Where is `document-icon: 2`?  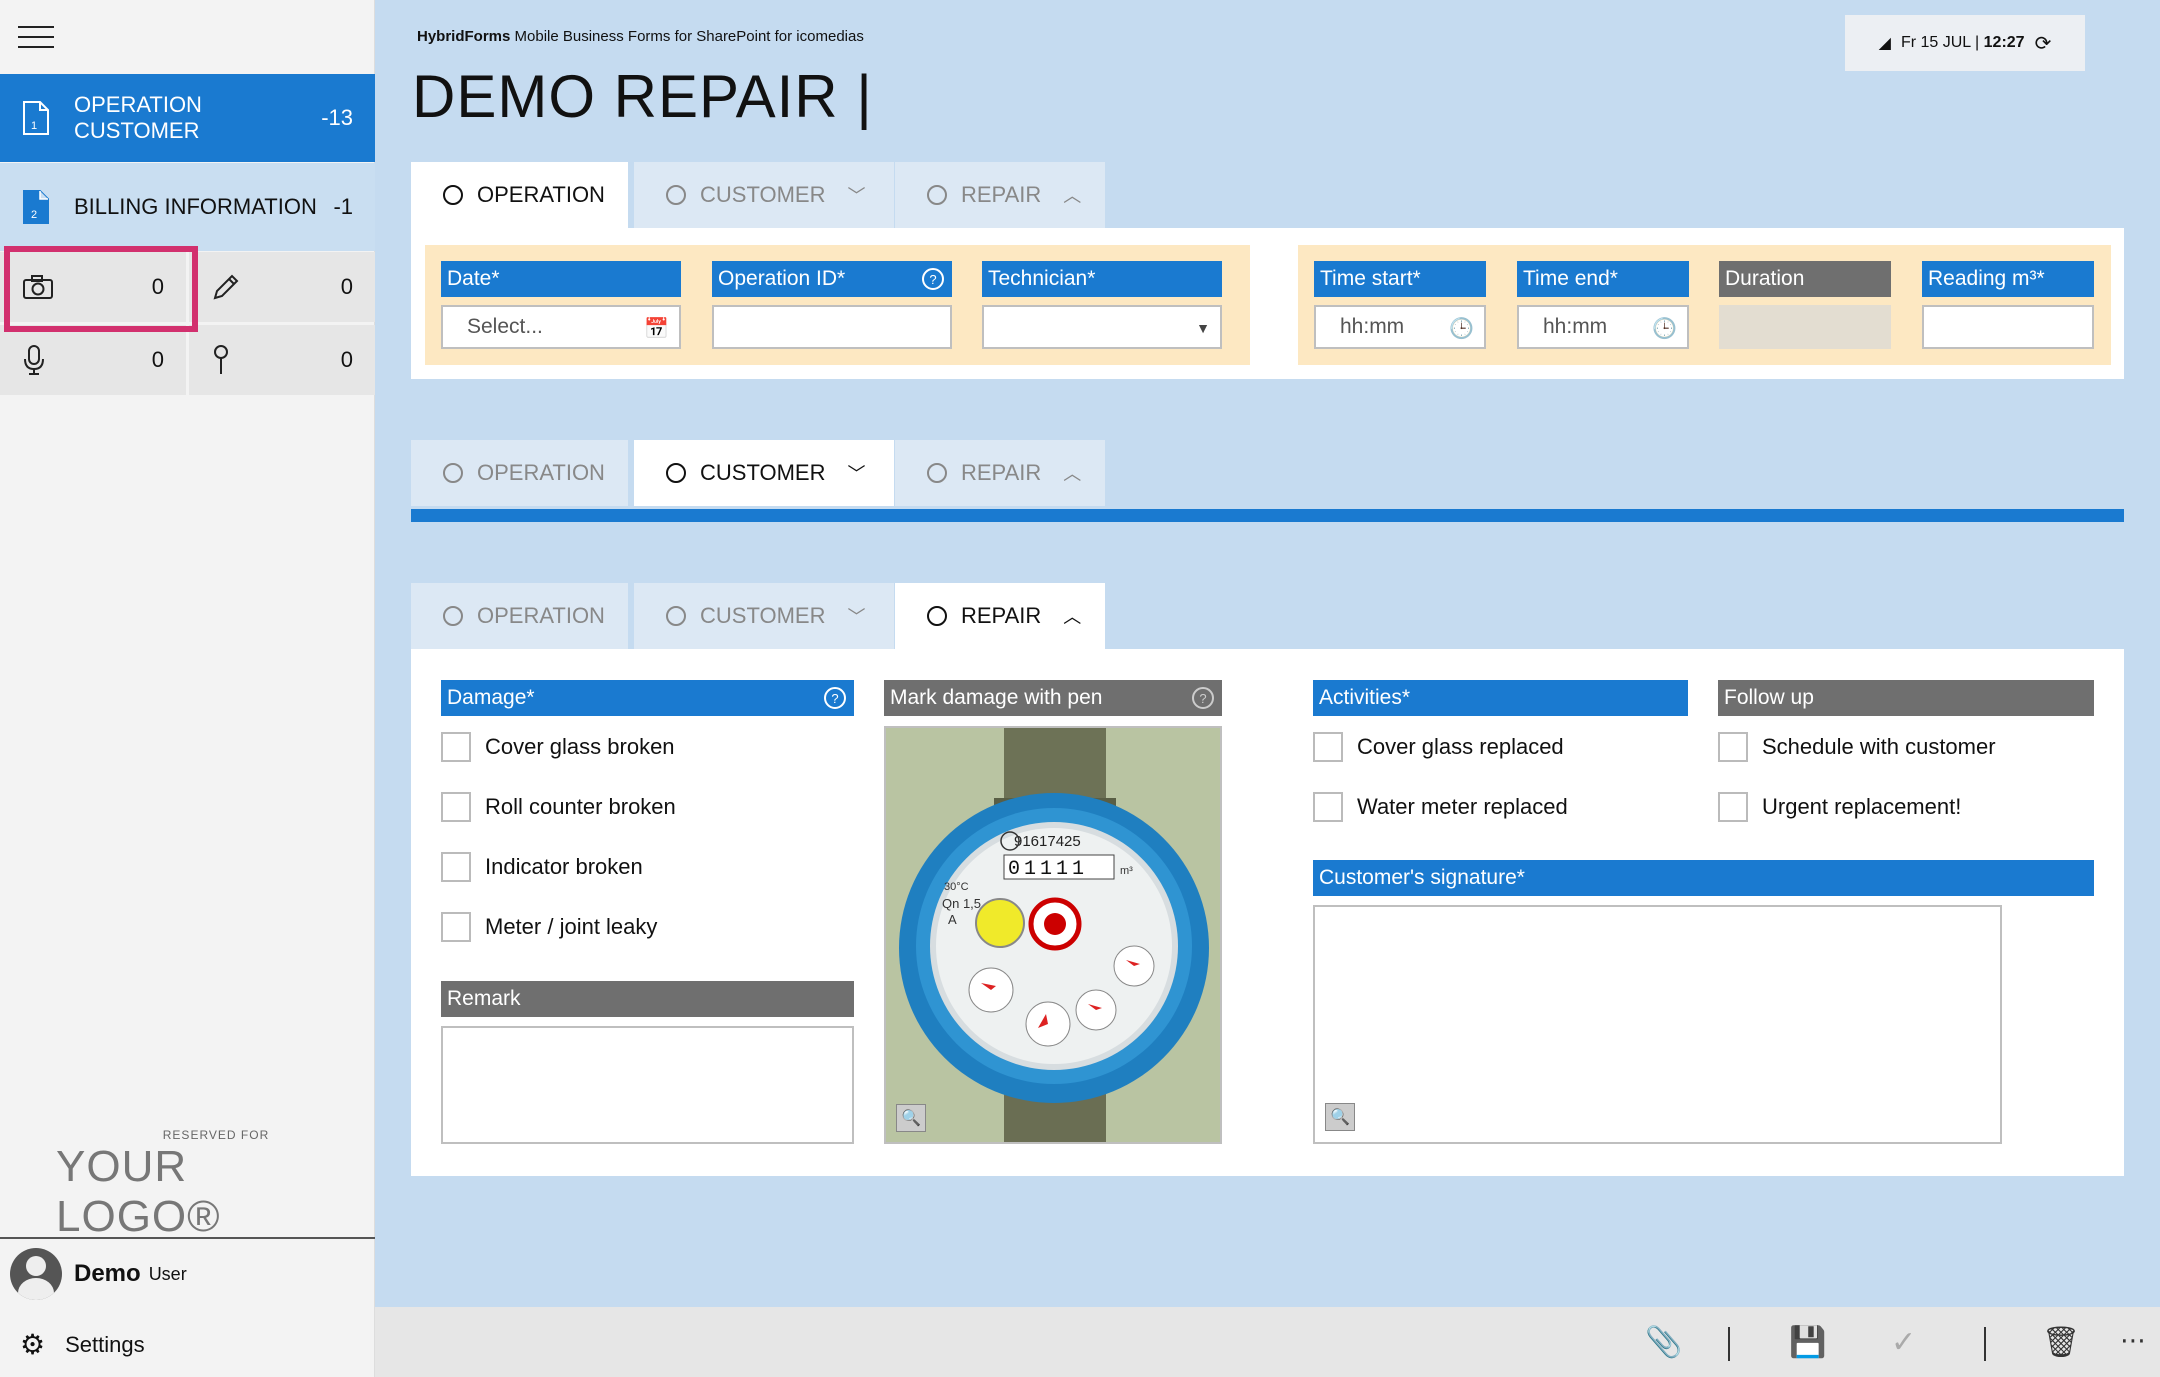
document-icon: 2 is located at coordinates (36, 207).